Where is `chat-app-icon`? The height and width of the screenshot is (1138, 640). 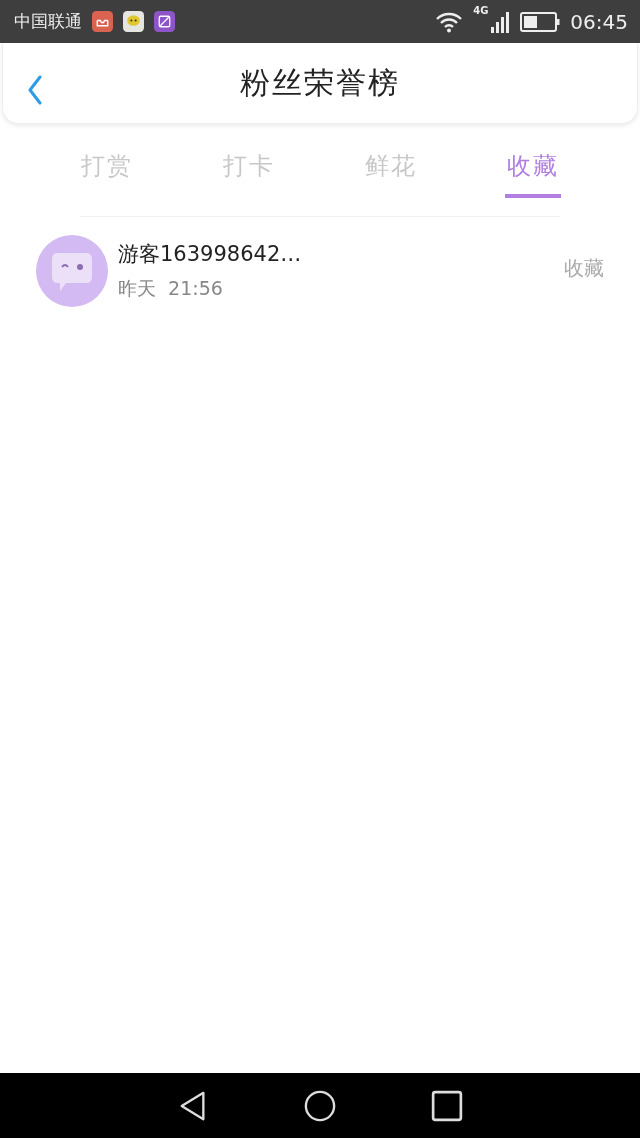
chat-app-icon is located at coordinates (133, 21).